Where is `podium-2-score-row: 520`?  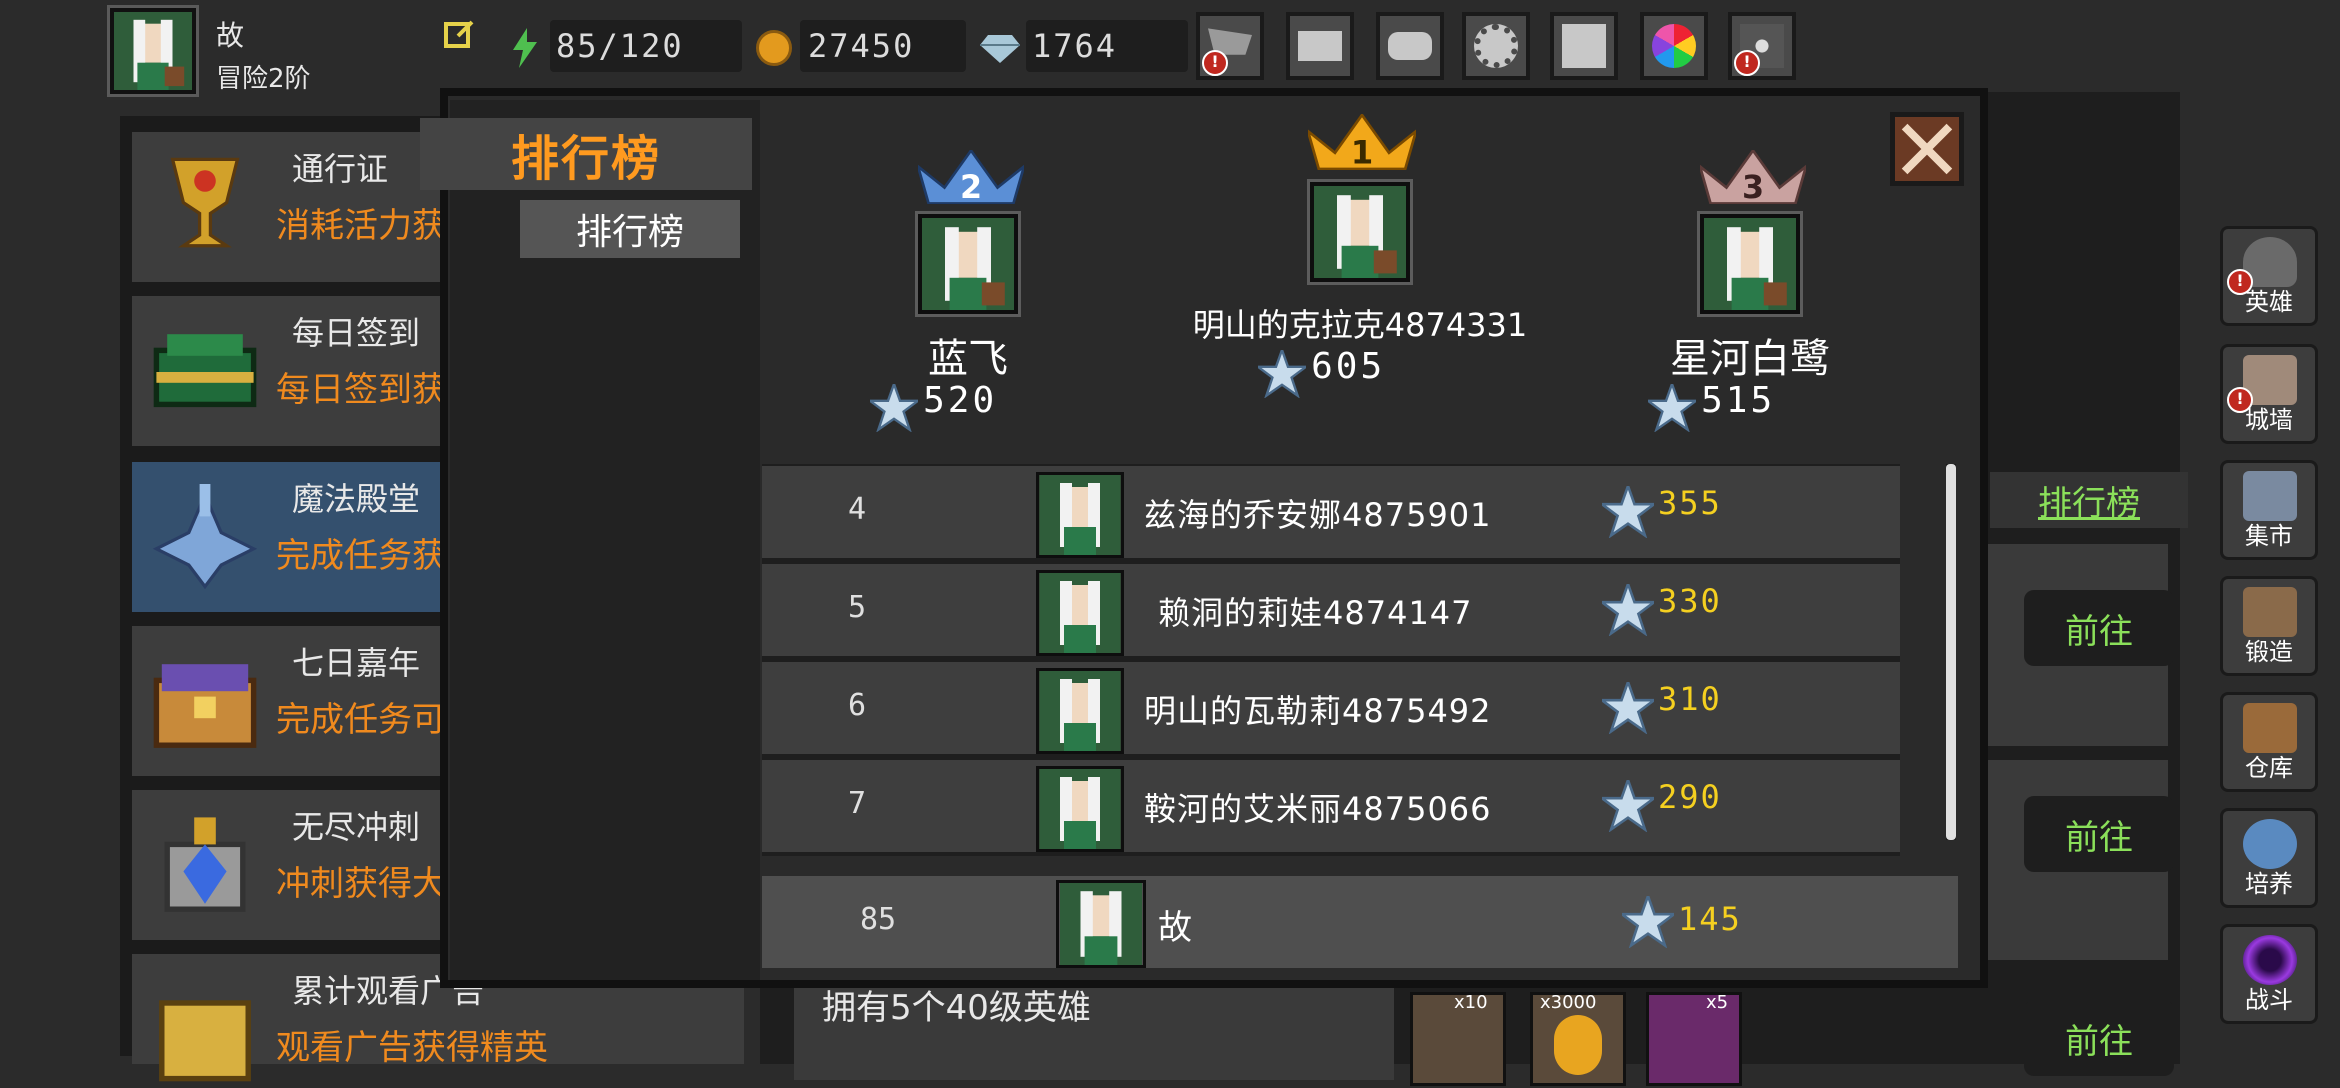
podium-2-score-row: 520 is located at coordinates (931, 406).